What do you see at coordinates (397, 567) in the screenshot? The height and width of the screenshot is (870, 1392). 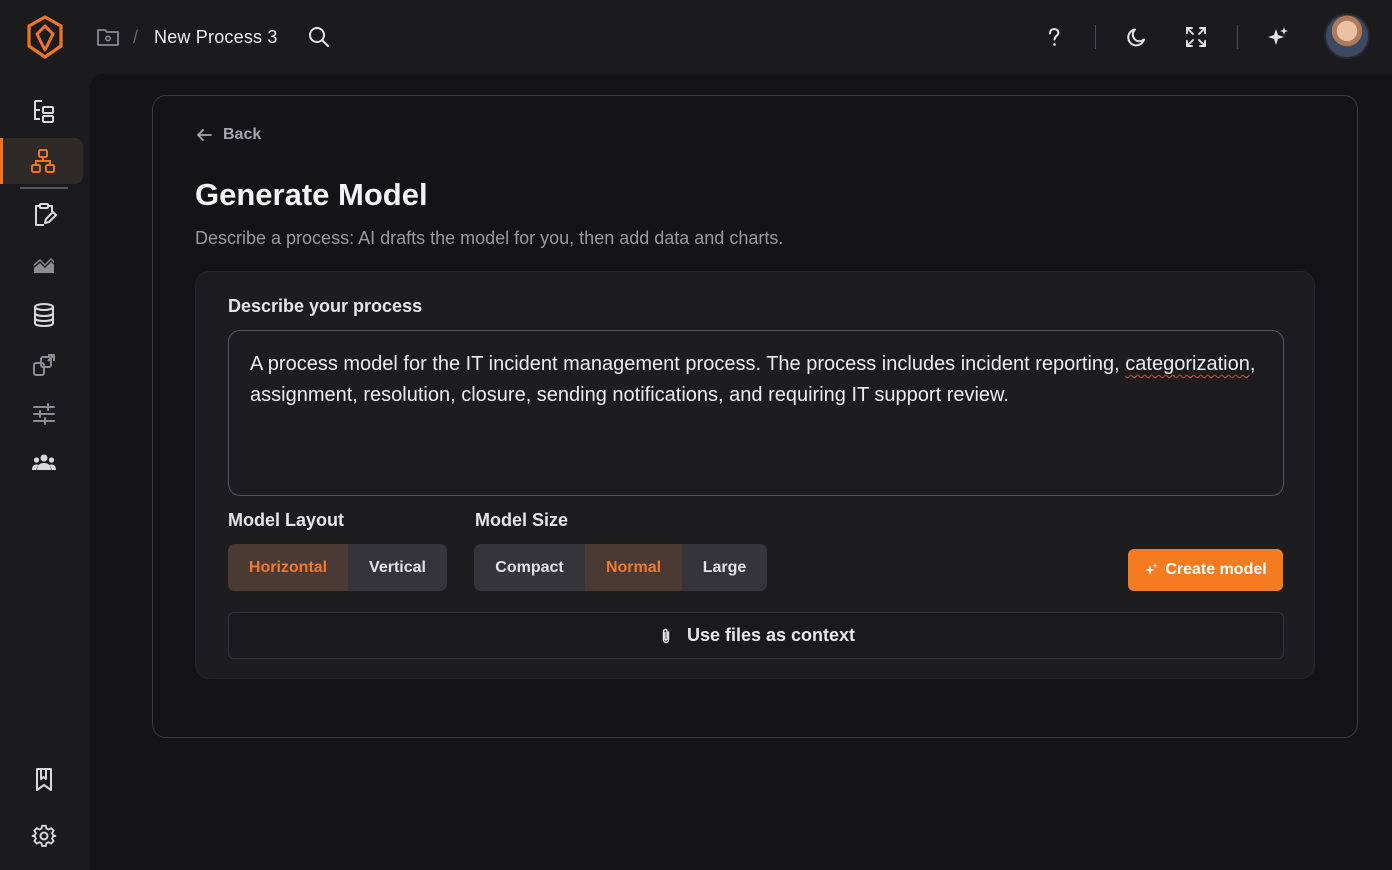 I see `layout-option-vertical: Vertical` at bounding box center [397, 567].